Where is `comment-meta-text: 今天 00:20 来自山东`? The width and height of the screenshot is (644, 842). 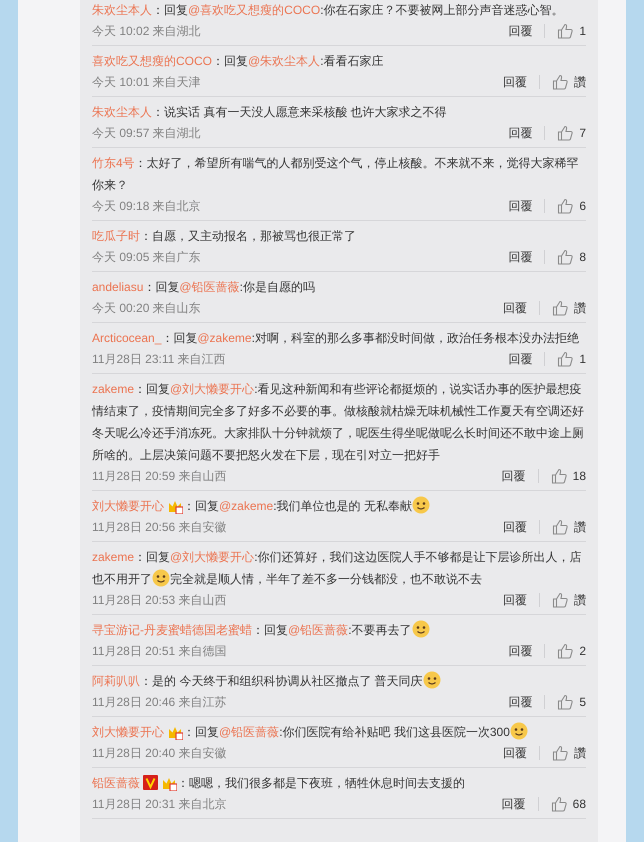
comment-meta-text: 今天 00:20 来自山东 is located at coordinates (146, 308).